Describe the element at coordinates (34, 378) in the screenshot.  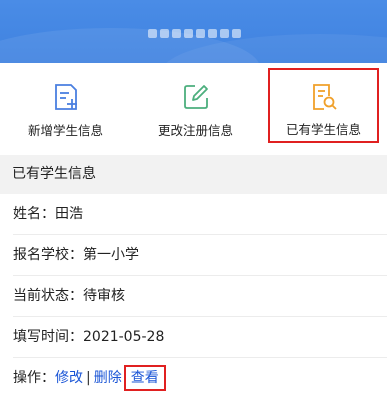
I see `field-label: 操作：` at that location.